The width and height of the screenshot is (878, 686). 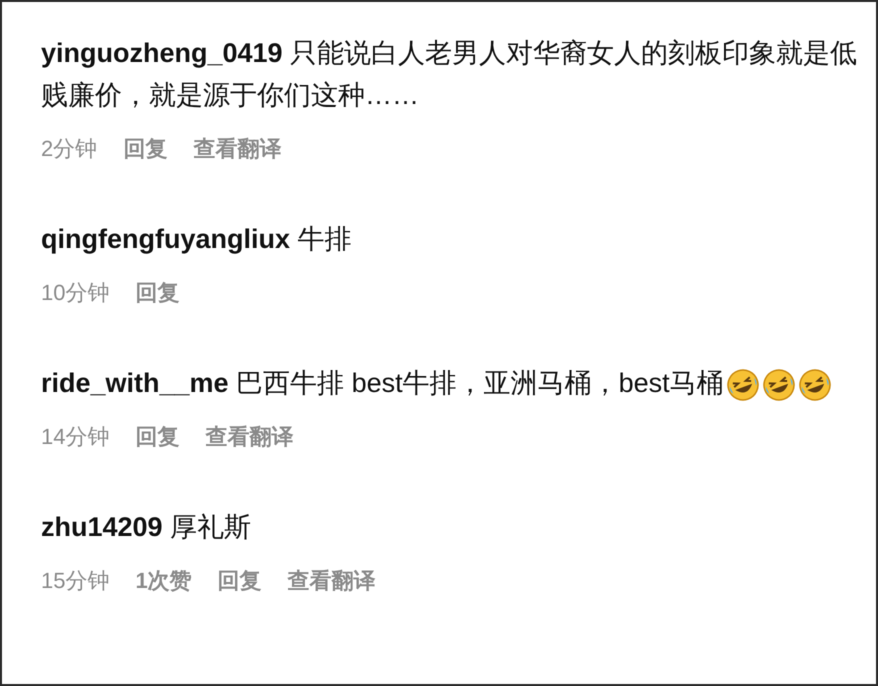 I want to click on comment-time: 10分钟, so click(x=75, y=293).